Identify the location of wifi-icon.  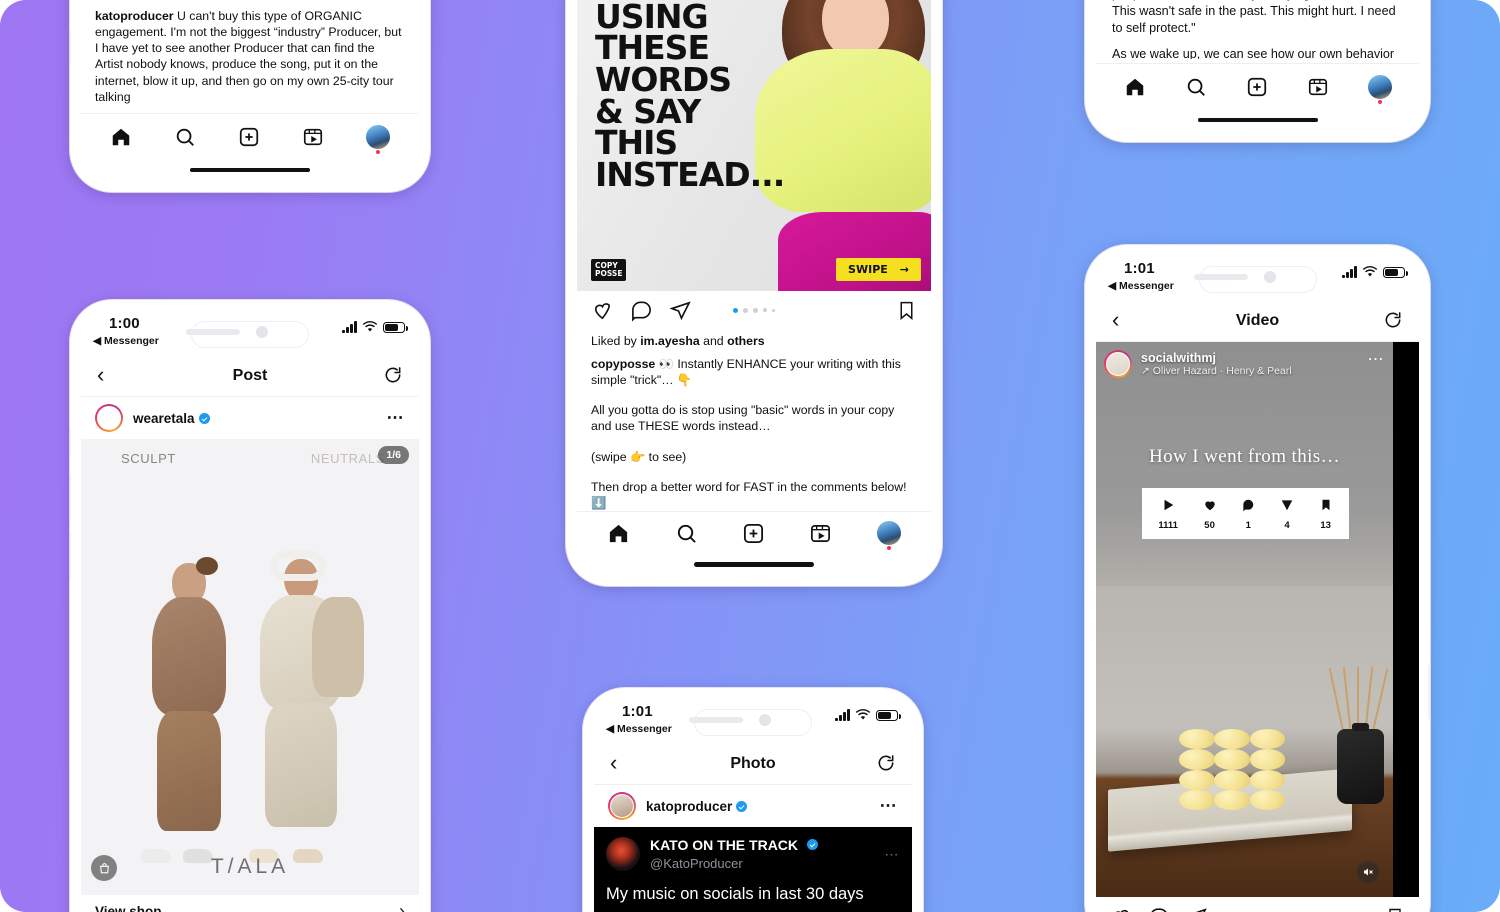
(863, 714).